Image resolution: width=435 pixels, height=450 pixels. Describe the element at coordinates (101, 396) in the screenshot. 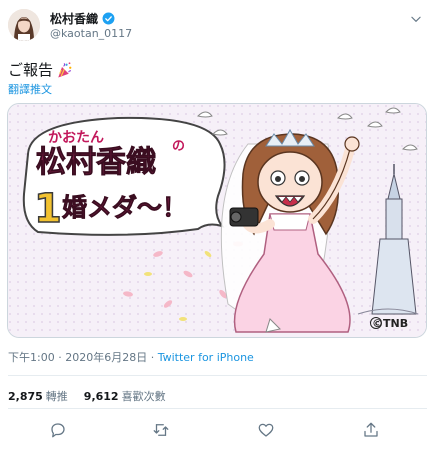

I see `likes-count: 9,612` at that location.